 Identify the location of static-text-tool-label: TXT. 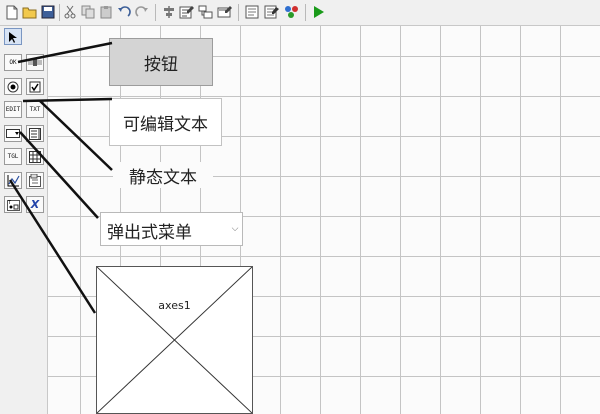
(35, 109).